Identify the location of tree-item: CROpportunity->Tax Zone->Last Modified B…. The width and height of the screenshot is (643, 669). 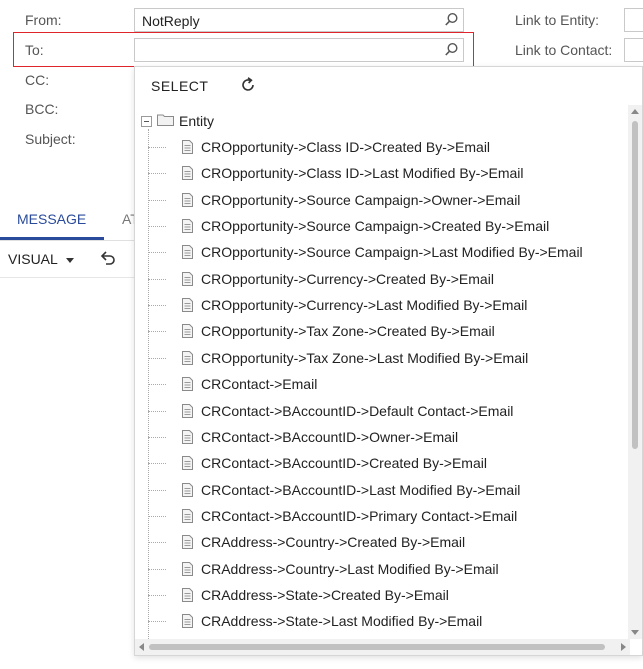
(388, 359).